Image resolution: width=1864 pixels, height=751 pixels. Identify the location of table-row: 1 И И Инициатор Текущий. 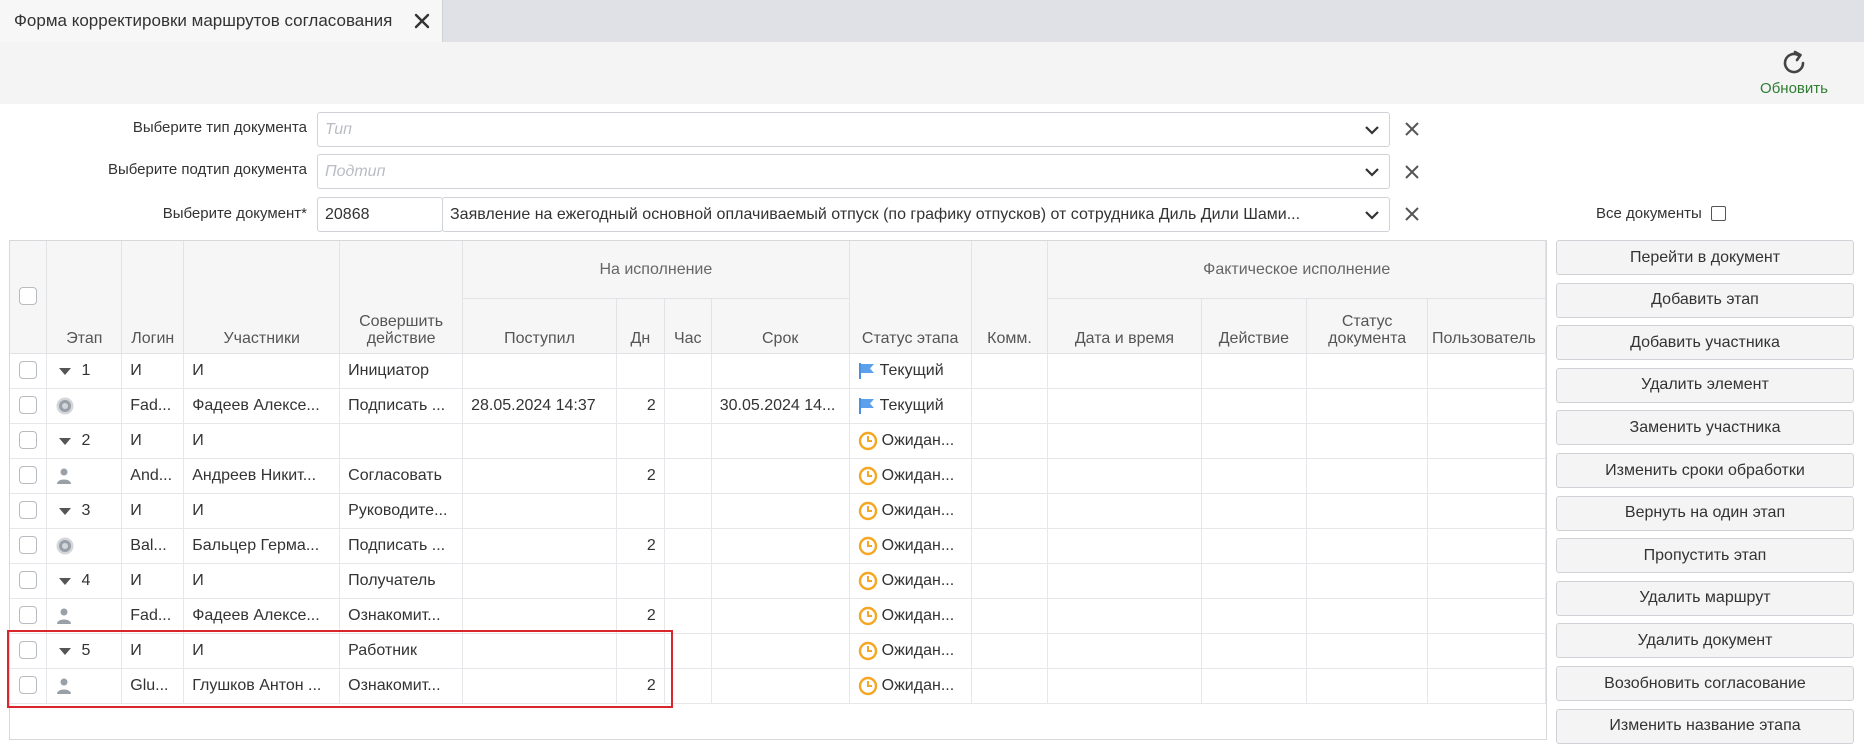
(778, 371).